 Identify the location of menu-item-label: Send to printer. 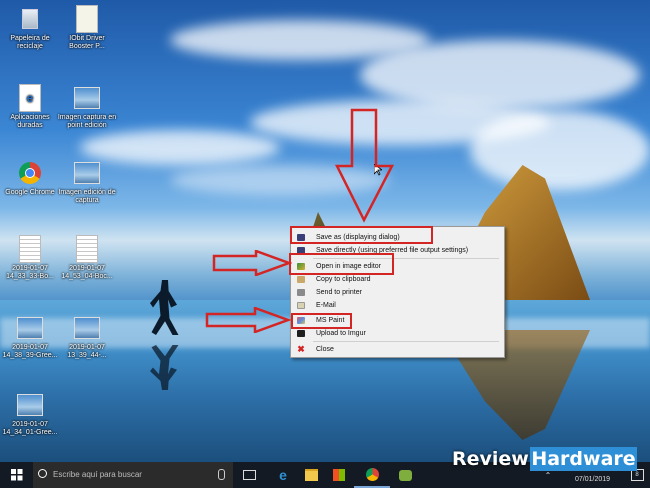
(339, 292).